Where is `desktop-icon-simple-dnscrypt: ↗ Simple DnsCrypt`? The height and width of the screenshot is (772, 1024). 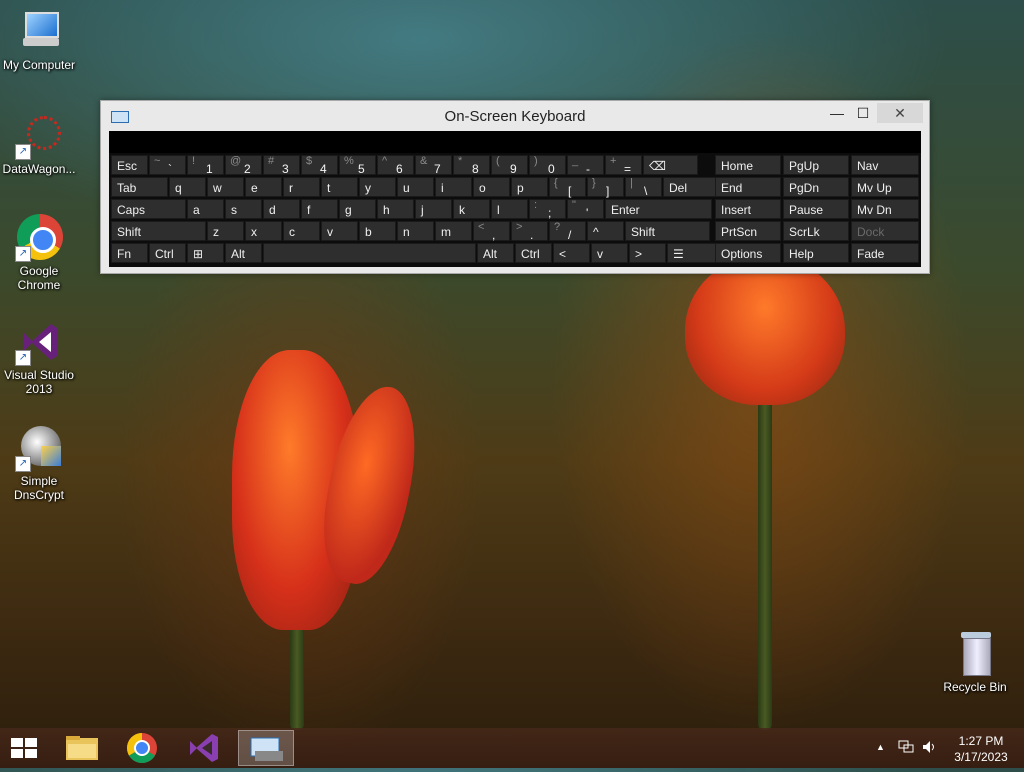
desktop-icon-simple-dnscrypt: ↗ Simple DnsCrypt is located at coordinates (39, 463).